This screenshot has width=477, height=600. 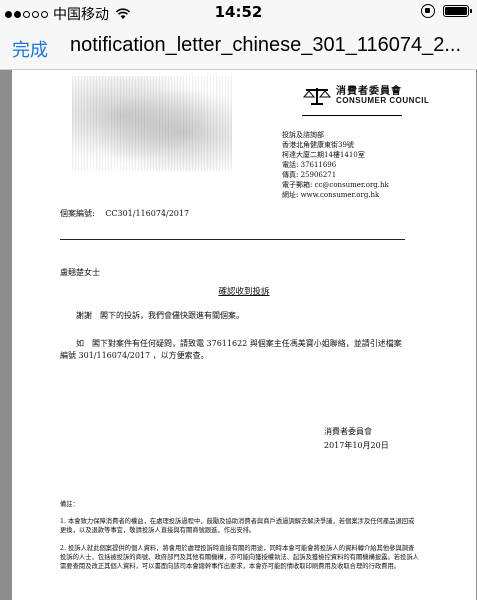 I want to click on letter-date: 2017年10月20日, so click(x=356, y=445).